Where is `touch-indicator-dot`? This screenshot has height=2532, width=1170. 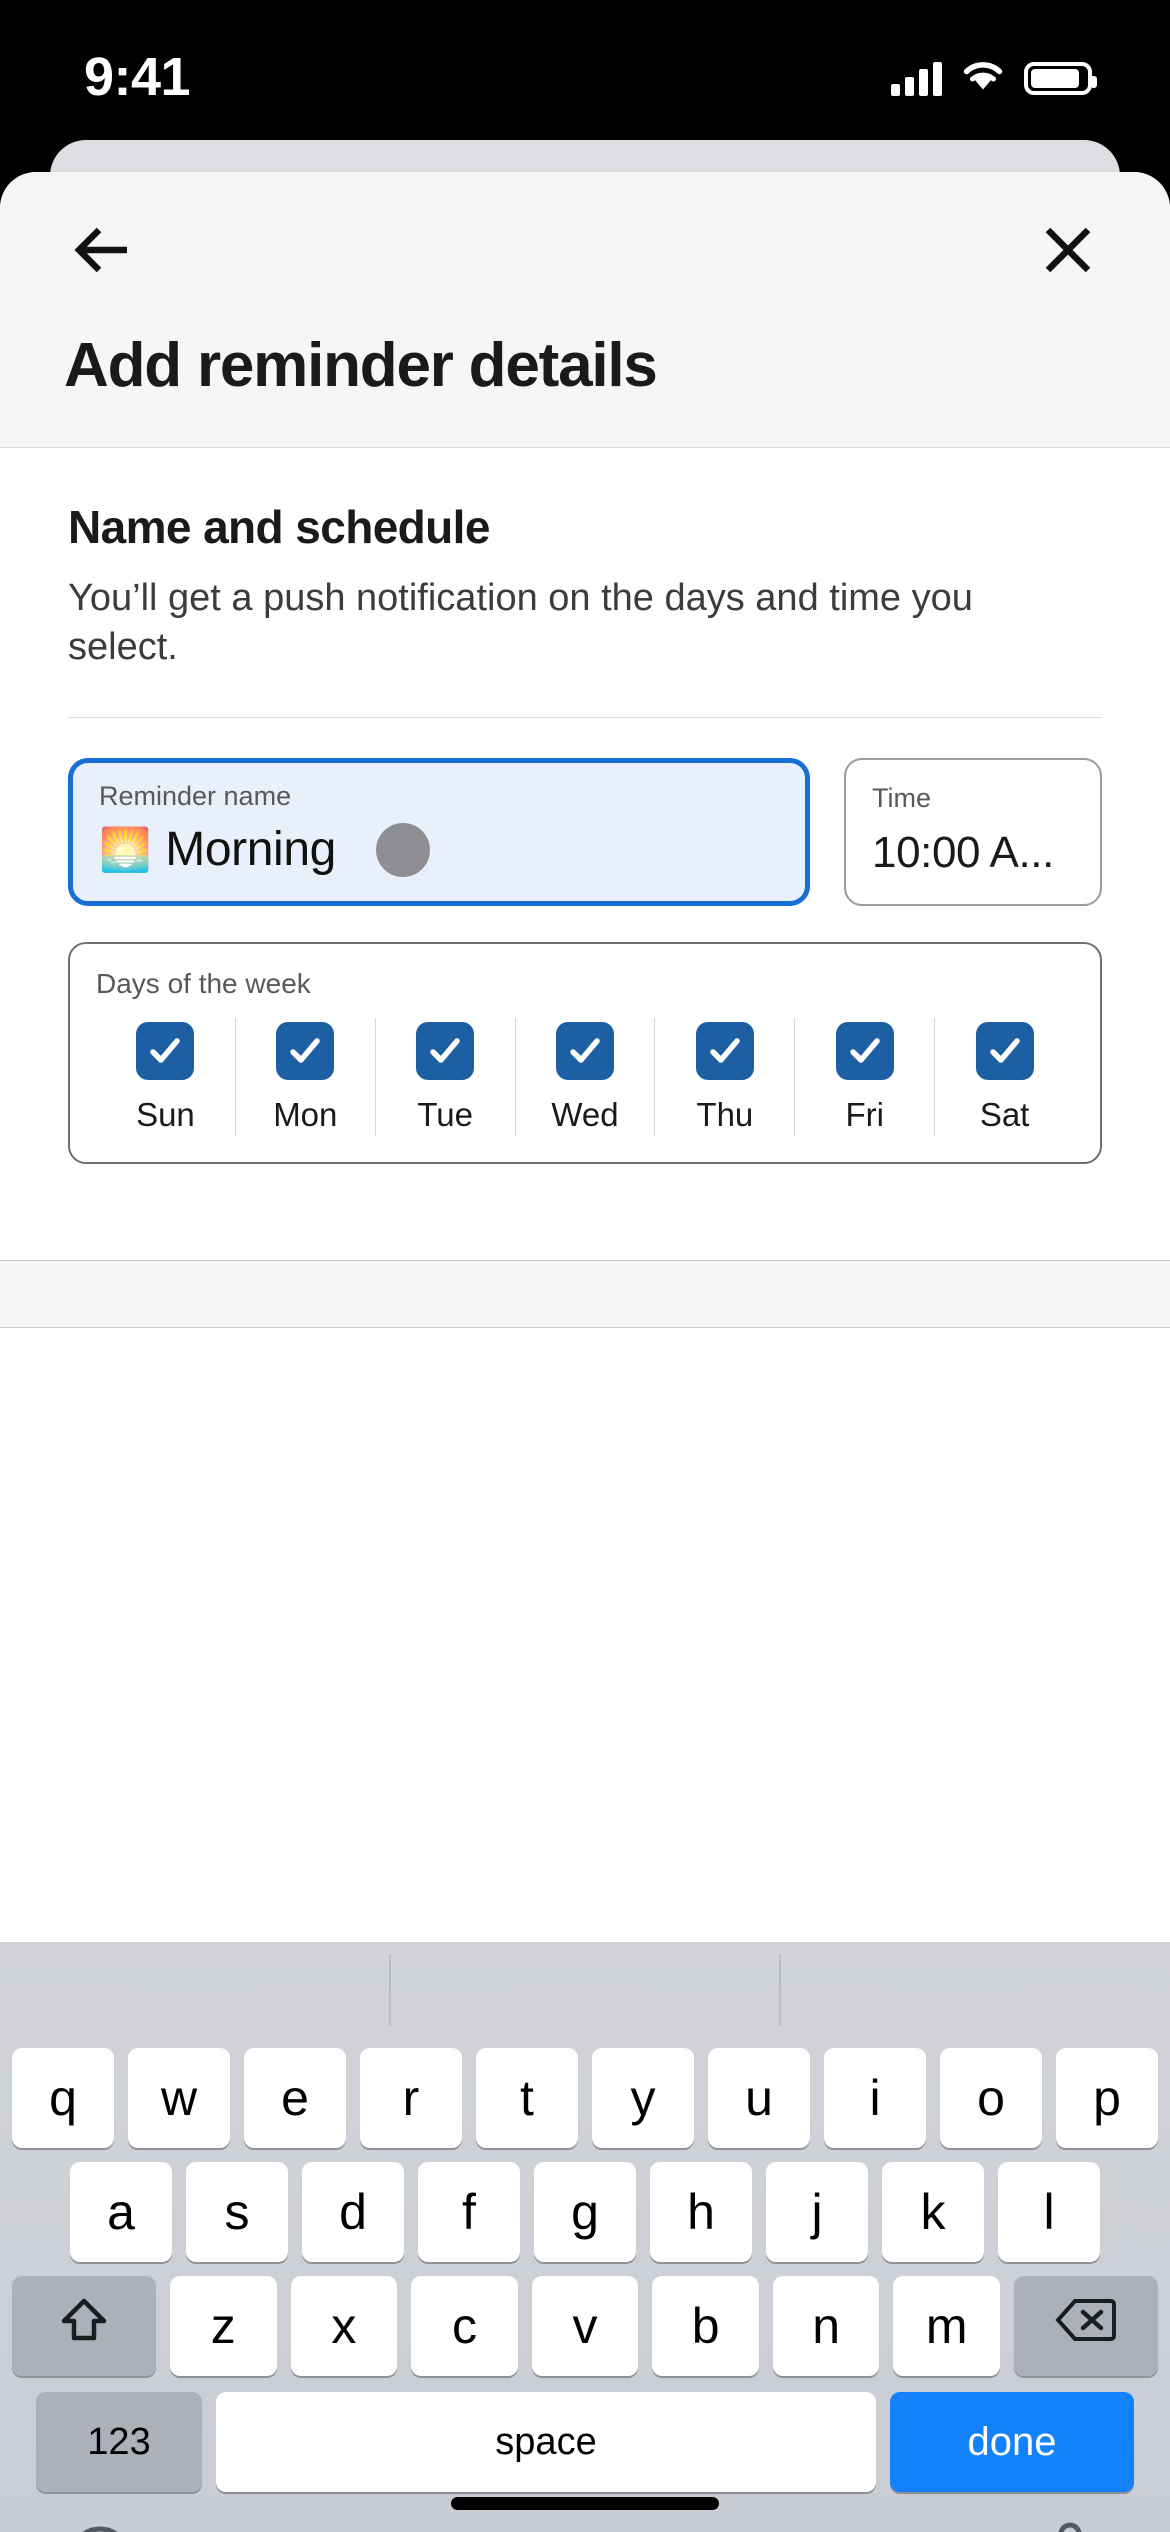
touch-indicator-dot is located at coordinates (402, 849).